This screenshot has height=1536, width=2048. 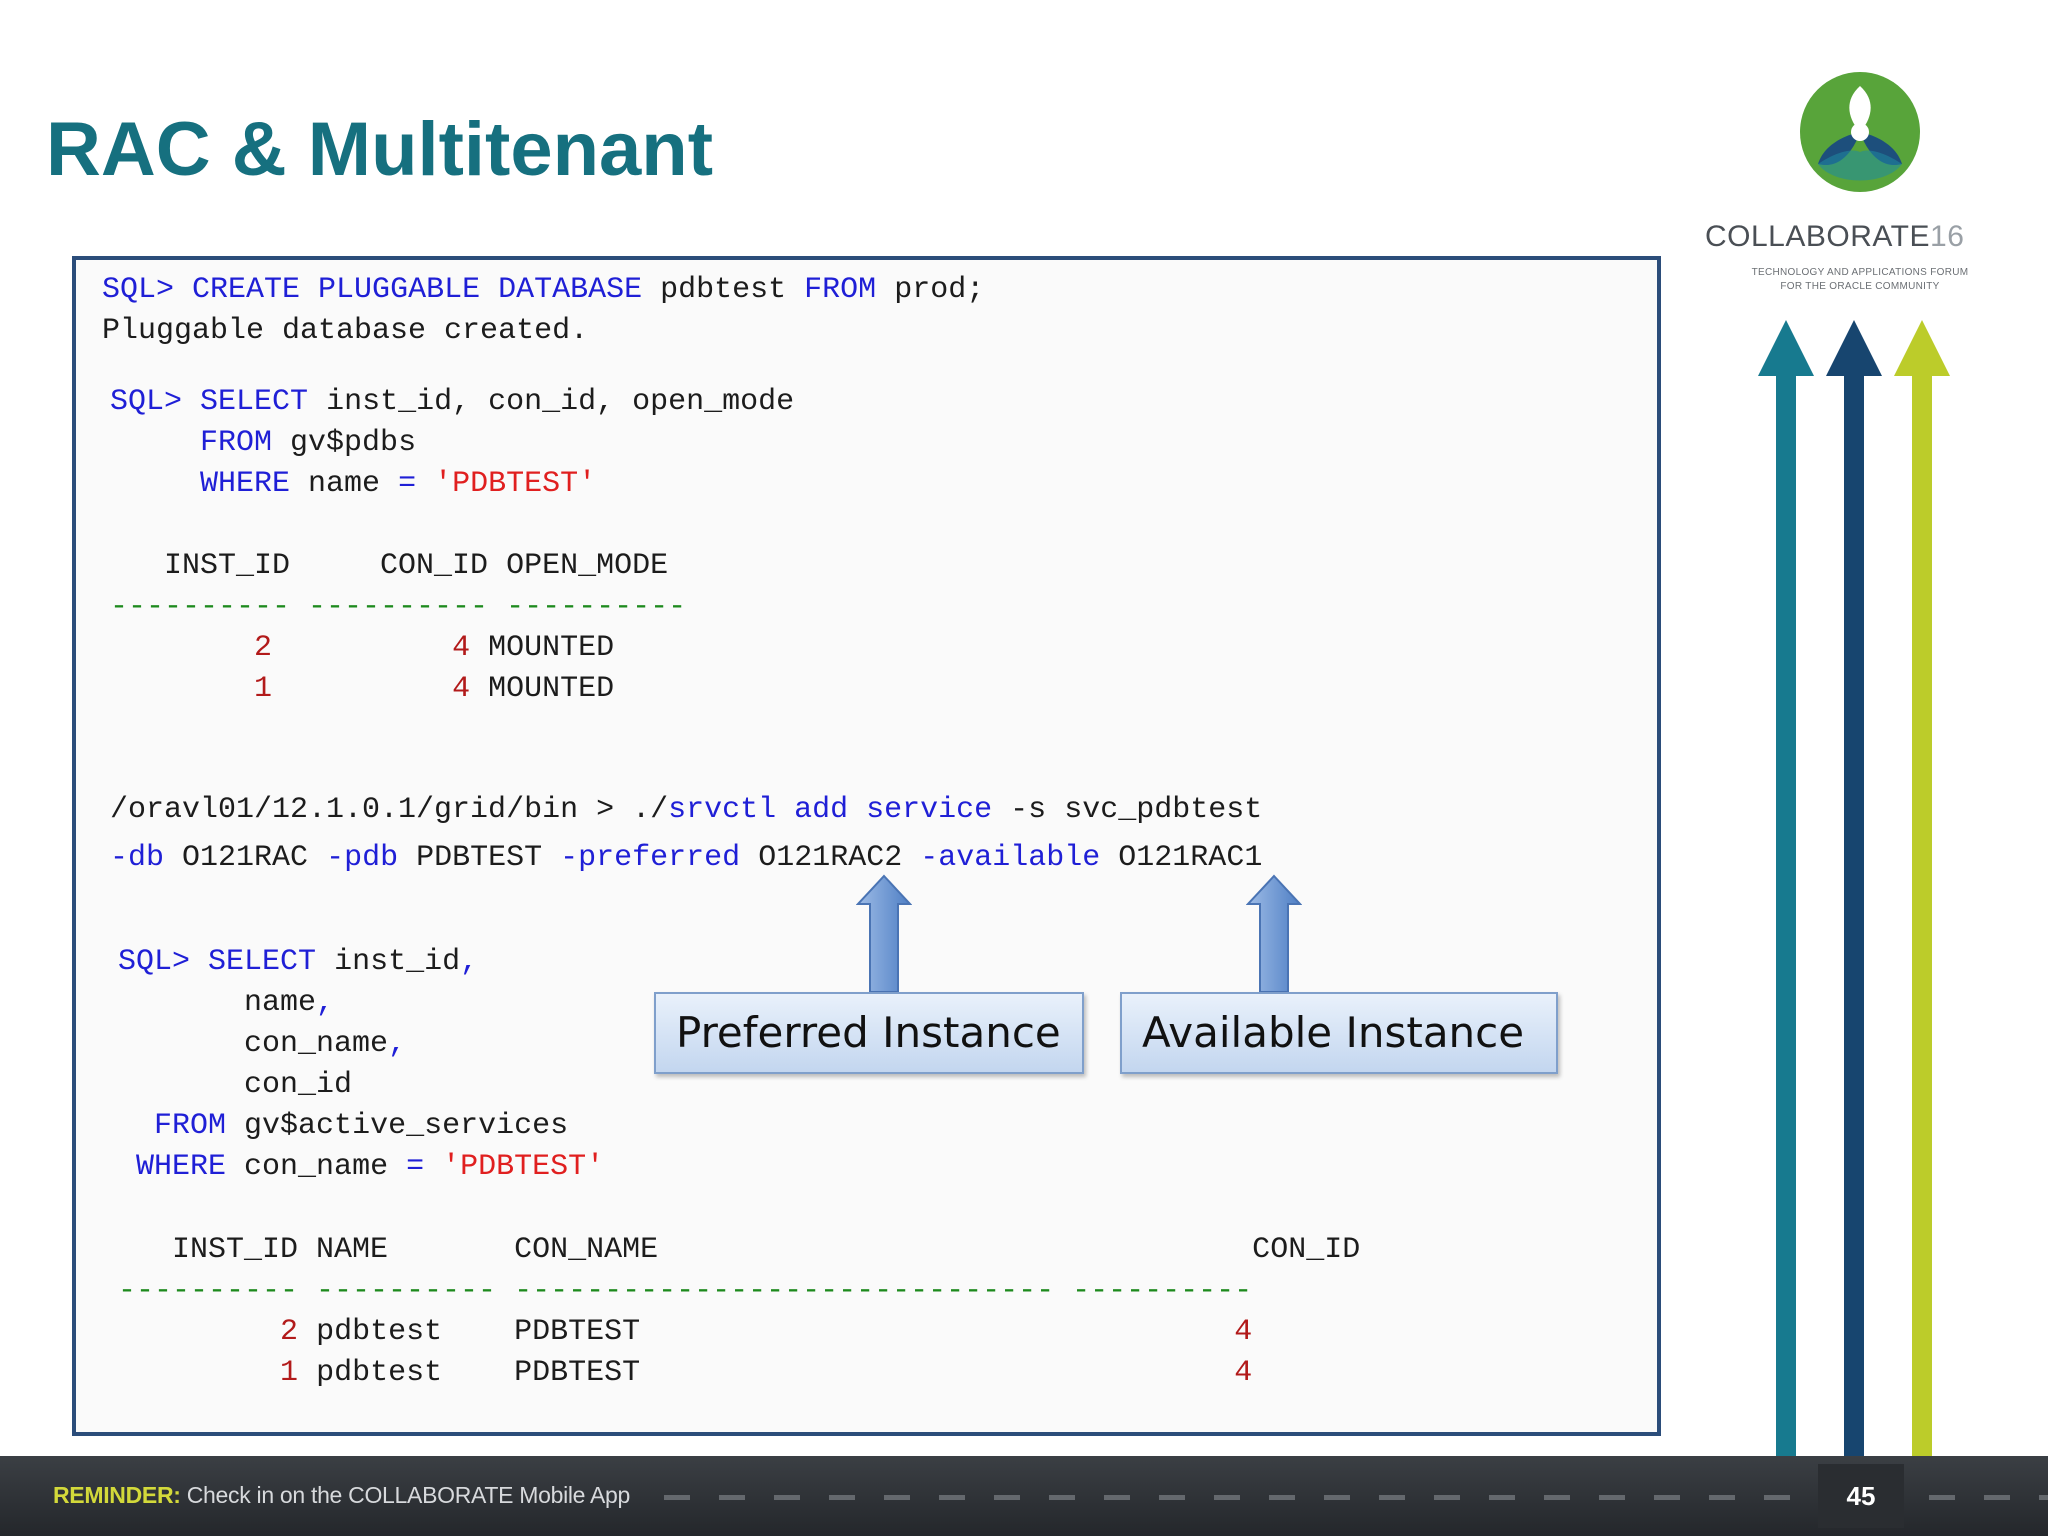 What do you see at coordinates (560, 402) in the screenshot?
I see `select-columns: inst_id, con_id, open_mode` at bounding box center [560, 402].